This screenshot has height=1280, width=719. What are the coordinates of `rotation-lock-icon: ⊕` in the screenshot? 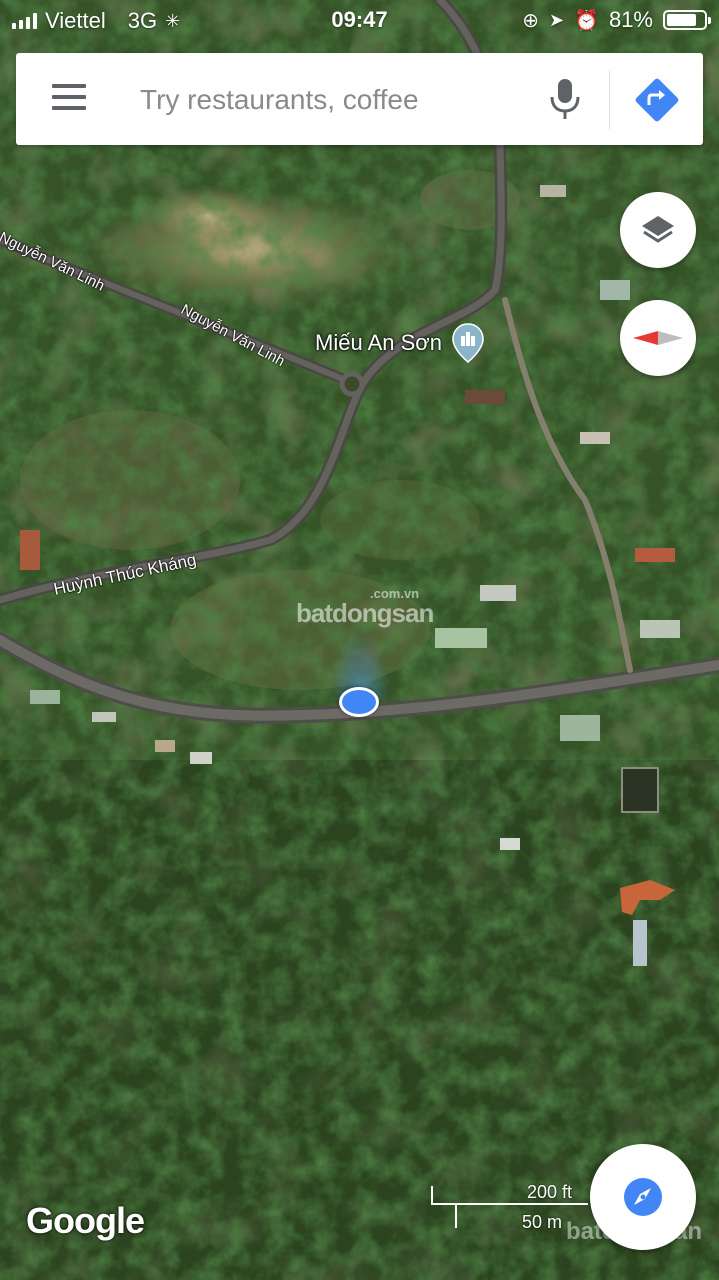 It's located at (530, 20).